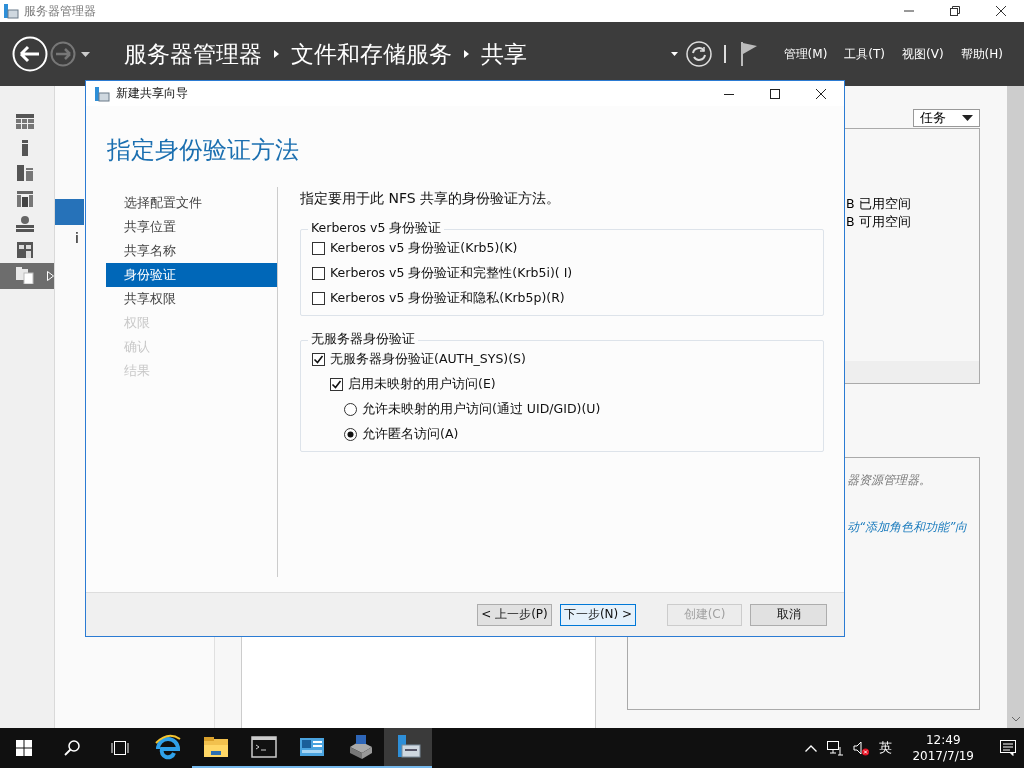  I want to click on file-storage-icon, so click(25, 276).